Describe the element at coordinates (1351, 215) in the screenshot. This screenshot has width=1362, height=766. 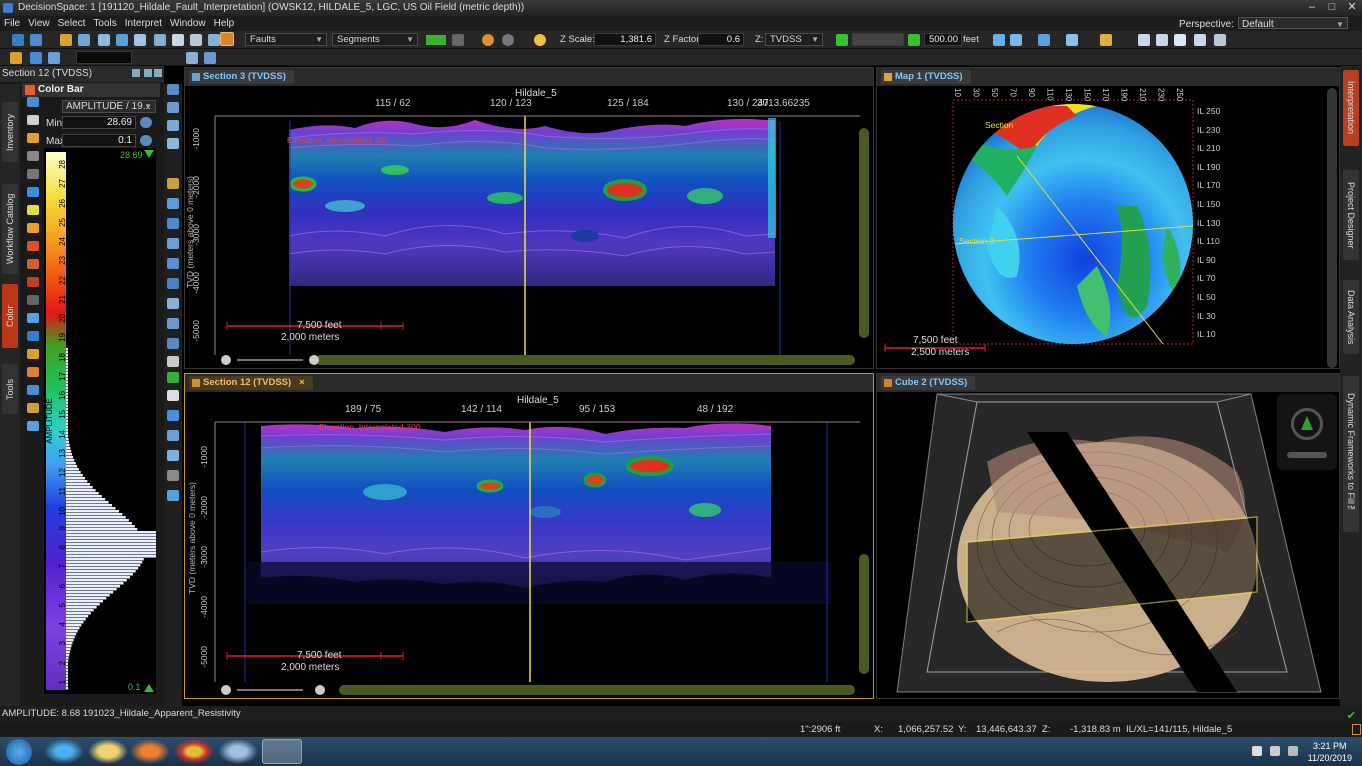
I see `tab-project-designer: Project Designer` at that location.